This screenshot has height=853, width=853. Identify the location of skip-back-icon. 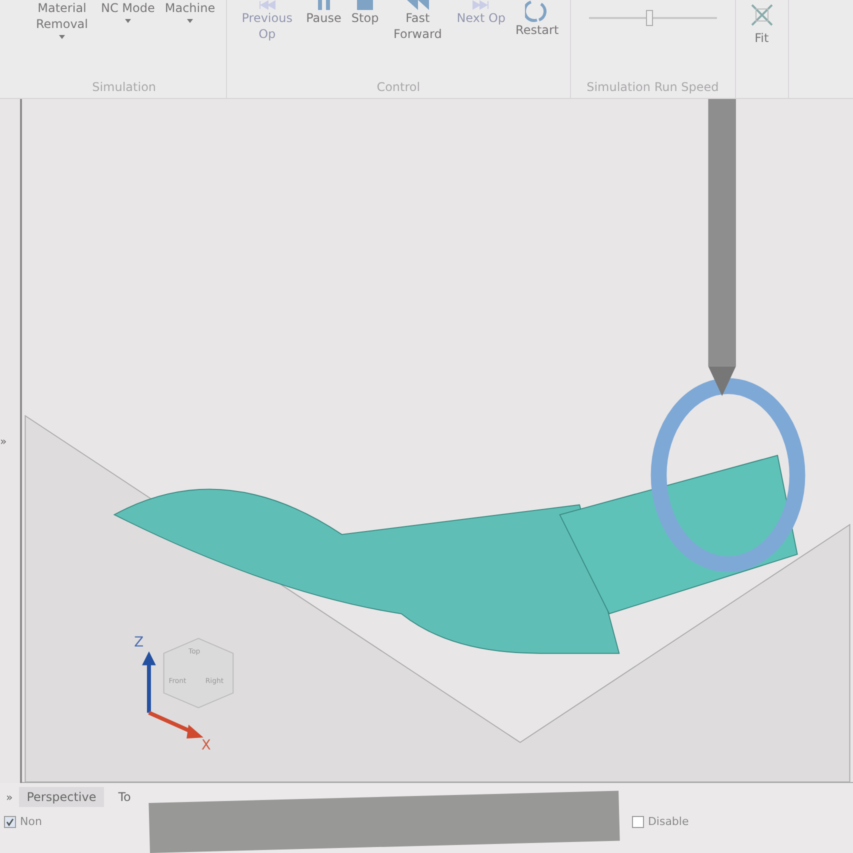
(267, 5).